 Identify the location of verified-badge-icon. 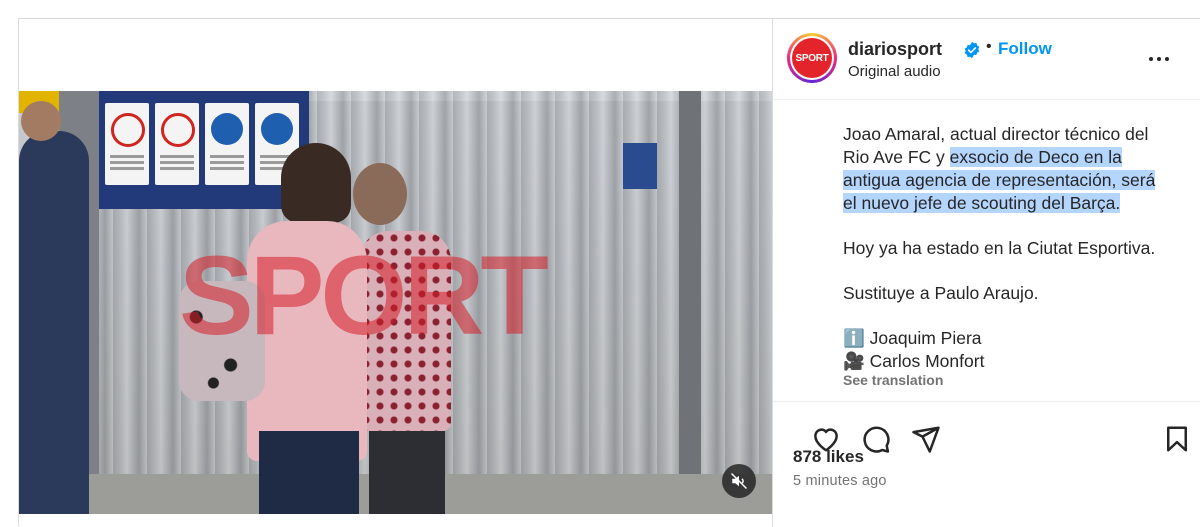
(972, 50).